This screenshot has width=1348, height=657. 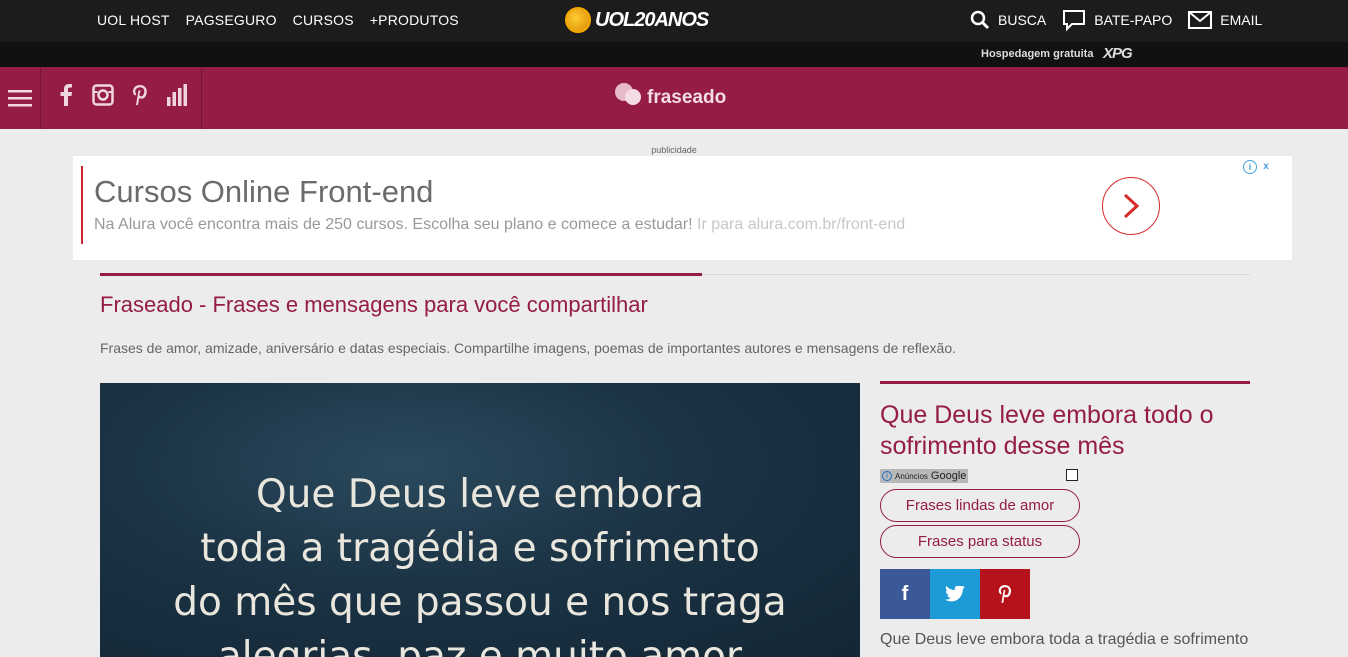 I want to click on ad-go-button, so click(x=1131, y=206).